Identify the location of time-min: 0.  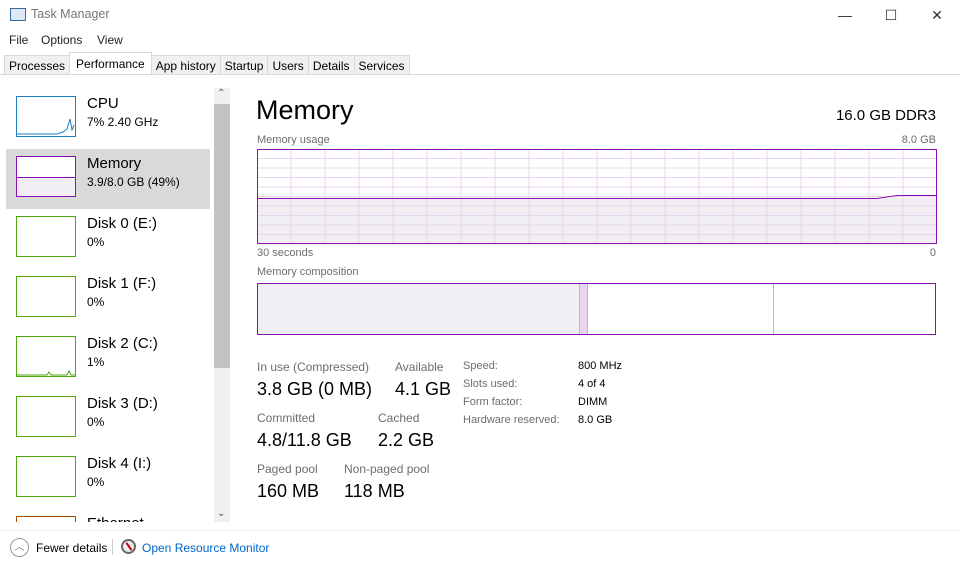
(932, 253).